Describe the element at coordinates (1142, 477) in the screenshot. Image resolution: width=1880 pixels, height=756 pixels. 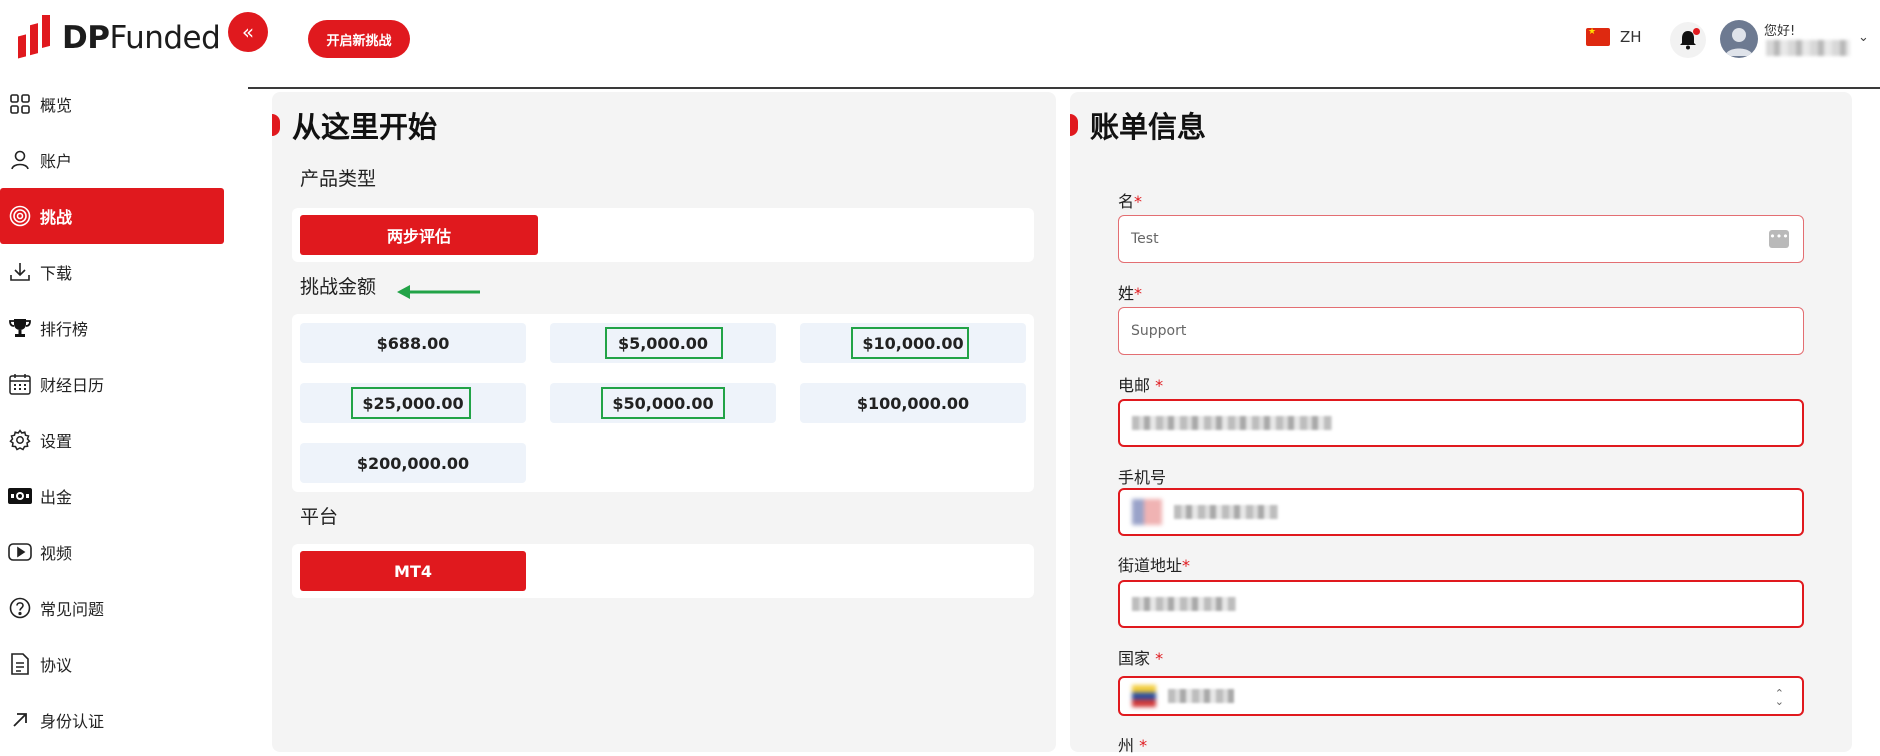
I see `phone-label: 手机号` at that location.